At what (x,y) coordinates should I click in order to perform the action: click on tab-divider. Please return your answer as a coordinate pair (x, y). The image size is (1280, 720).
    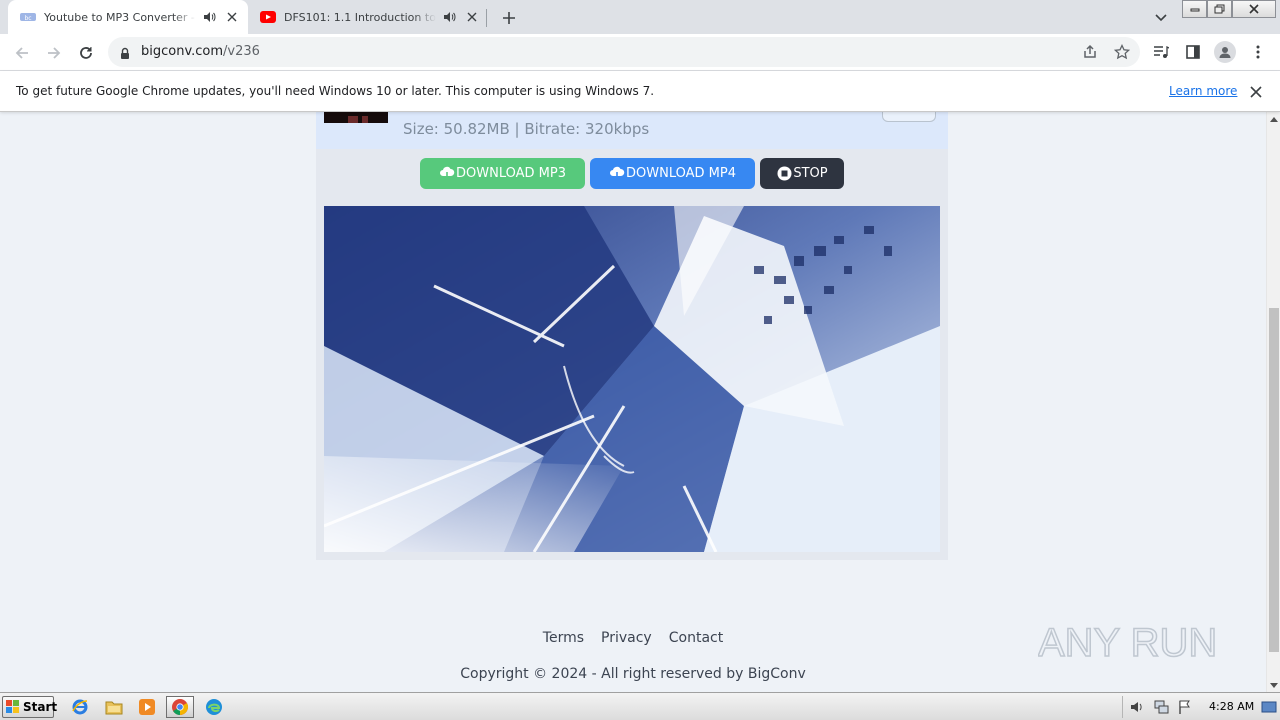
    Looking at the image, I should click on (486, 18).